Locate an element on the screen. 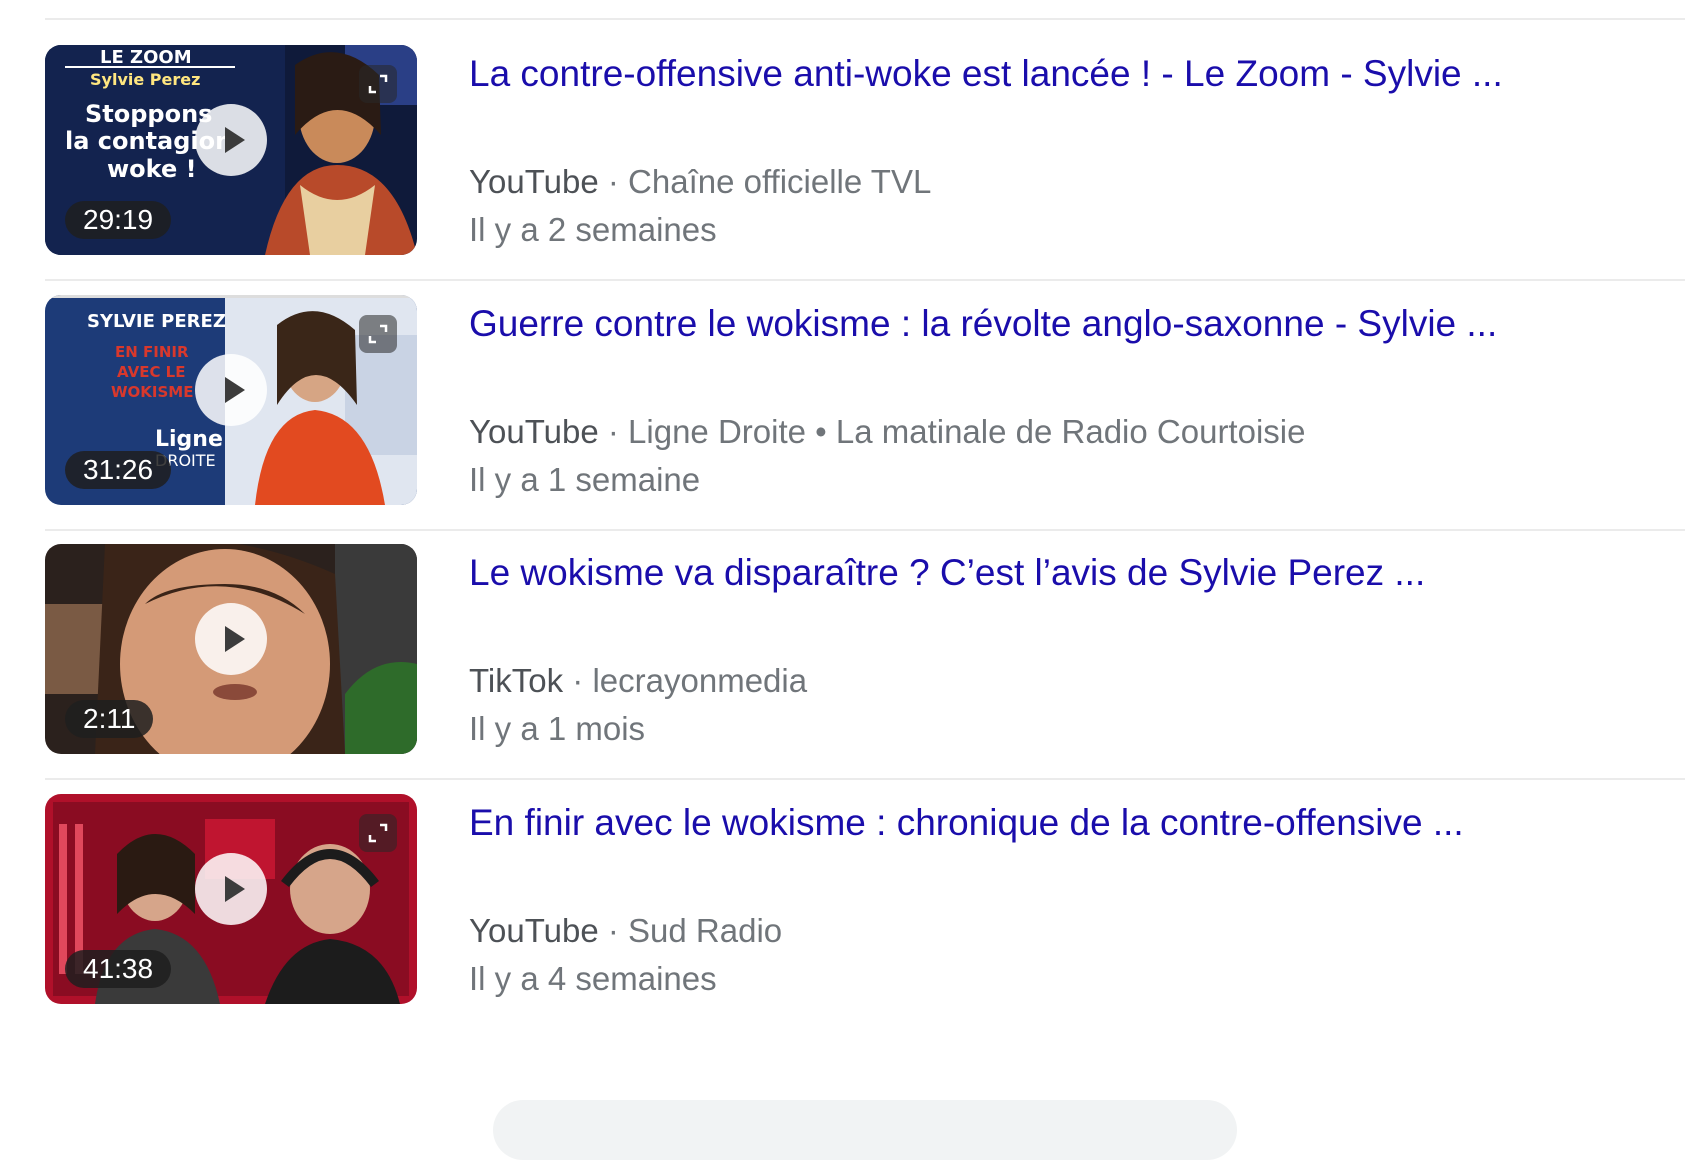 The width and height of the screenshot is (1695, 1160). thumbnail-caption: Ligne is located at coordinates (189, 439).